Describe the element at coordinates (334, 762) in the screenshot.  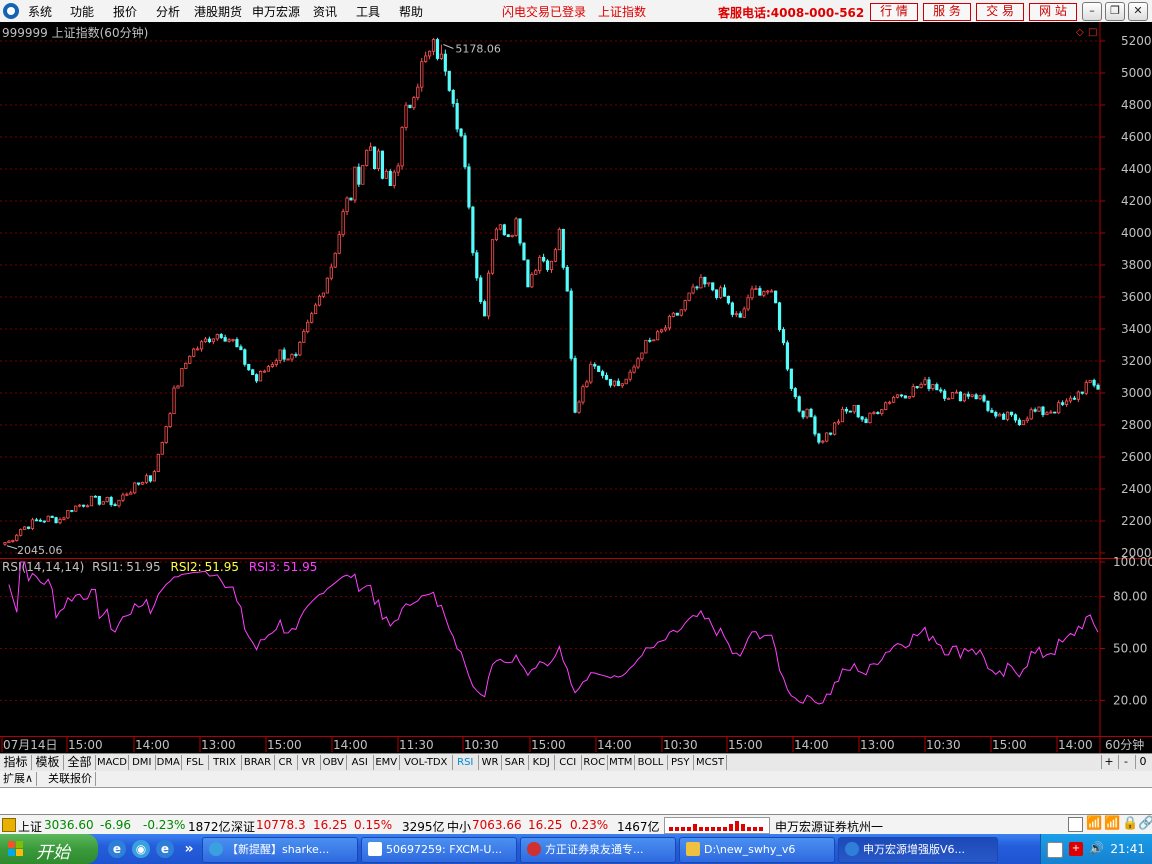
I see `indicator-tab-obv: OBV` at that location.